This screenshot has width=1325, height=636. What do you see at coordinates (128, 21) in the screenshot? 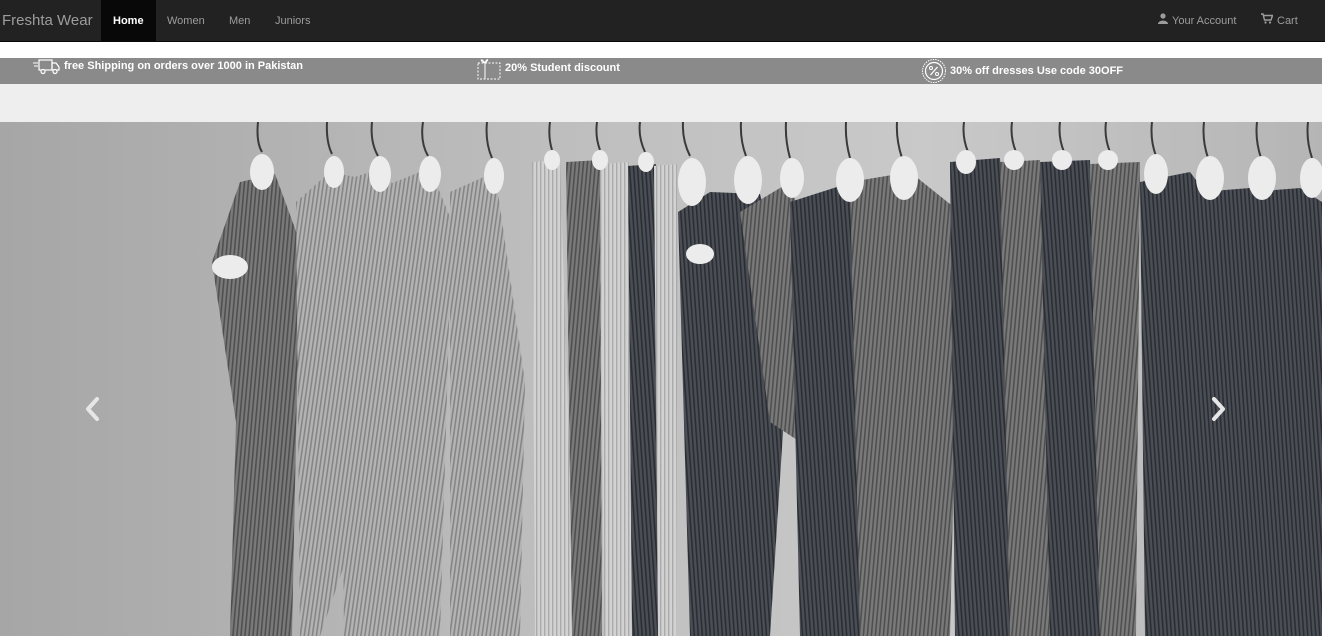
I see `nav-item-home: Home` at bounding box center [128, 21].